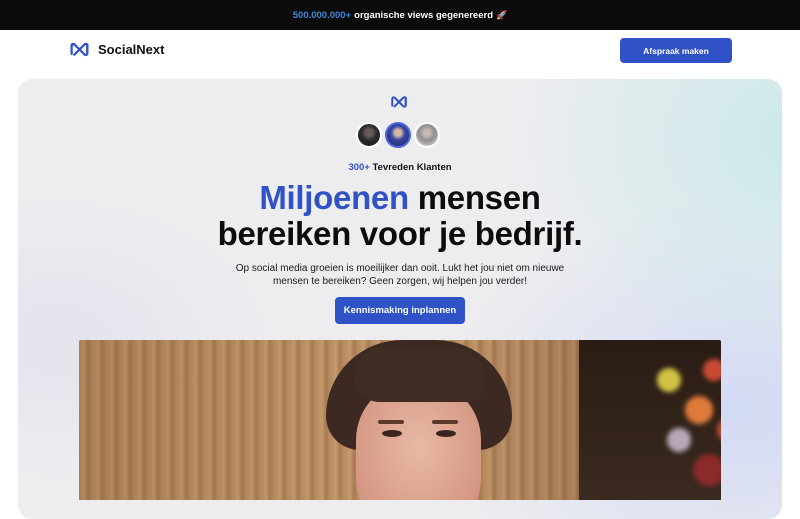  I want to click on clients-label: Tevreden Klanten, so click(412, 167).